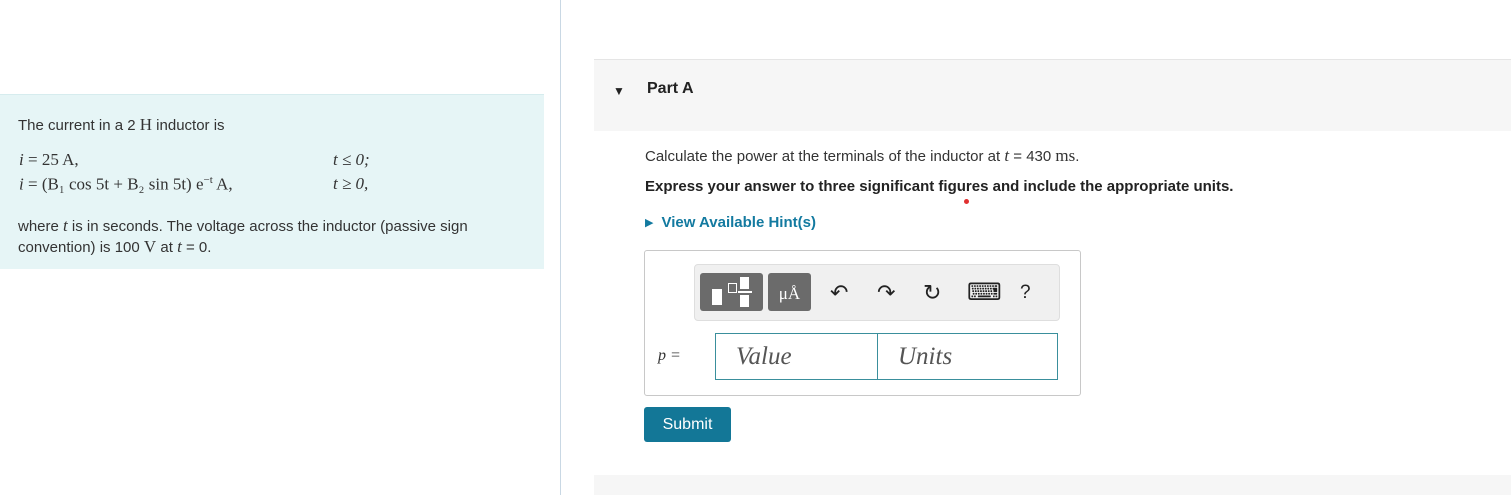 This screenshot has width=1511, height=495. I want to click on expand-arrow-icon: ▶, so click(649, 223).